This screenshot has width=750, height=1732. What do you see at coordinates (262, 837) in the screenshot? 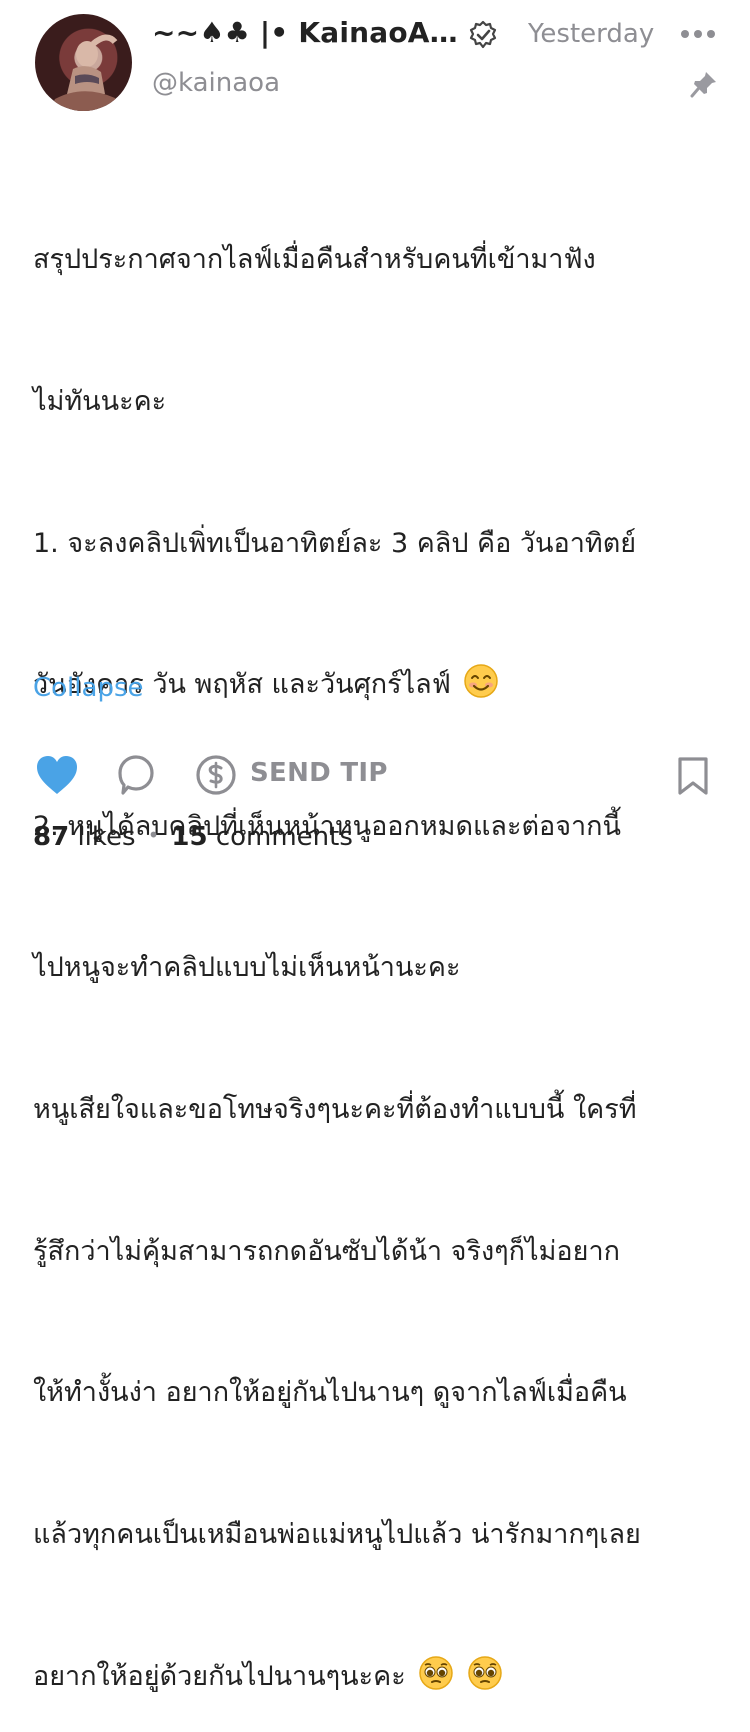
I see `comments-stat: 15 comments` at bounding box center [262, 837].